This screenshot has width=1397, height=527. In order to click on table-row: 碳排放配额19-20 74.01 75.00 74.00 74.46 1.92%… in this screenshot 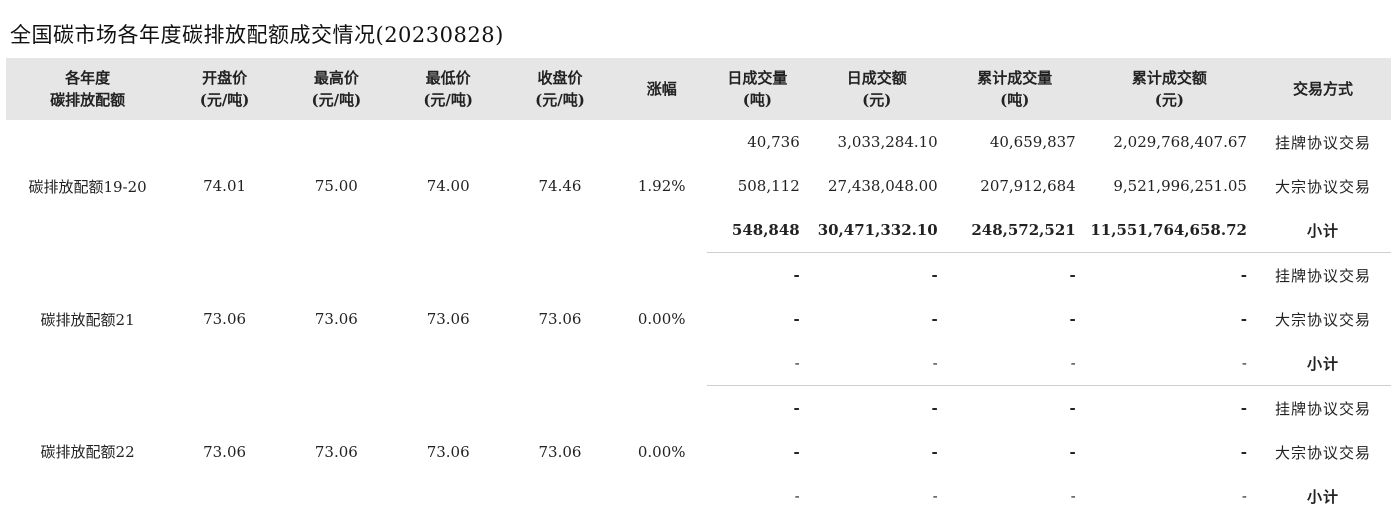, I will do `click(698, 158)`.